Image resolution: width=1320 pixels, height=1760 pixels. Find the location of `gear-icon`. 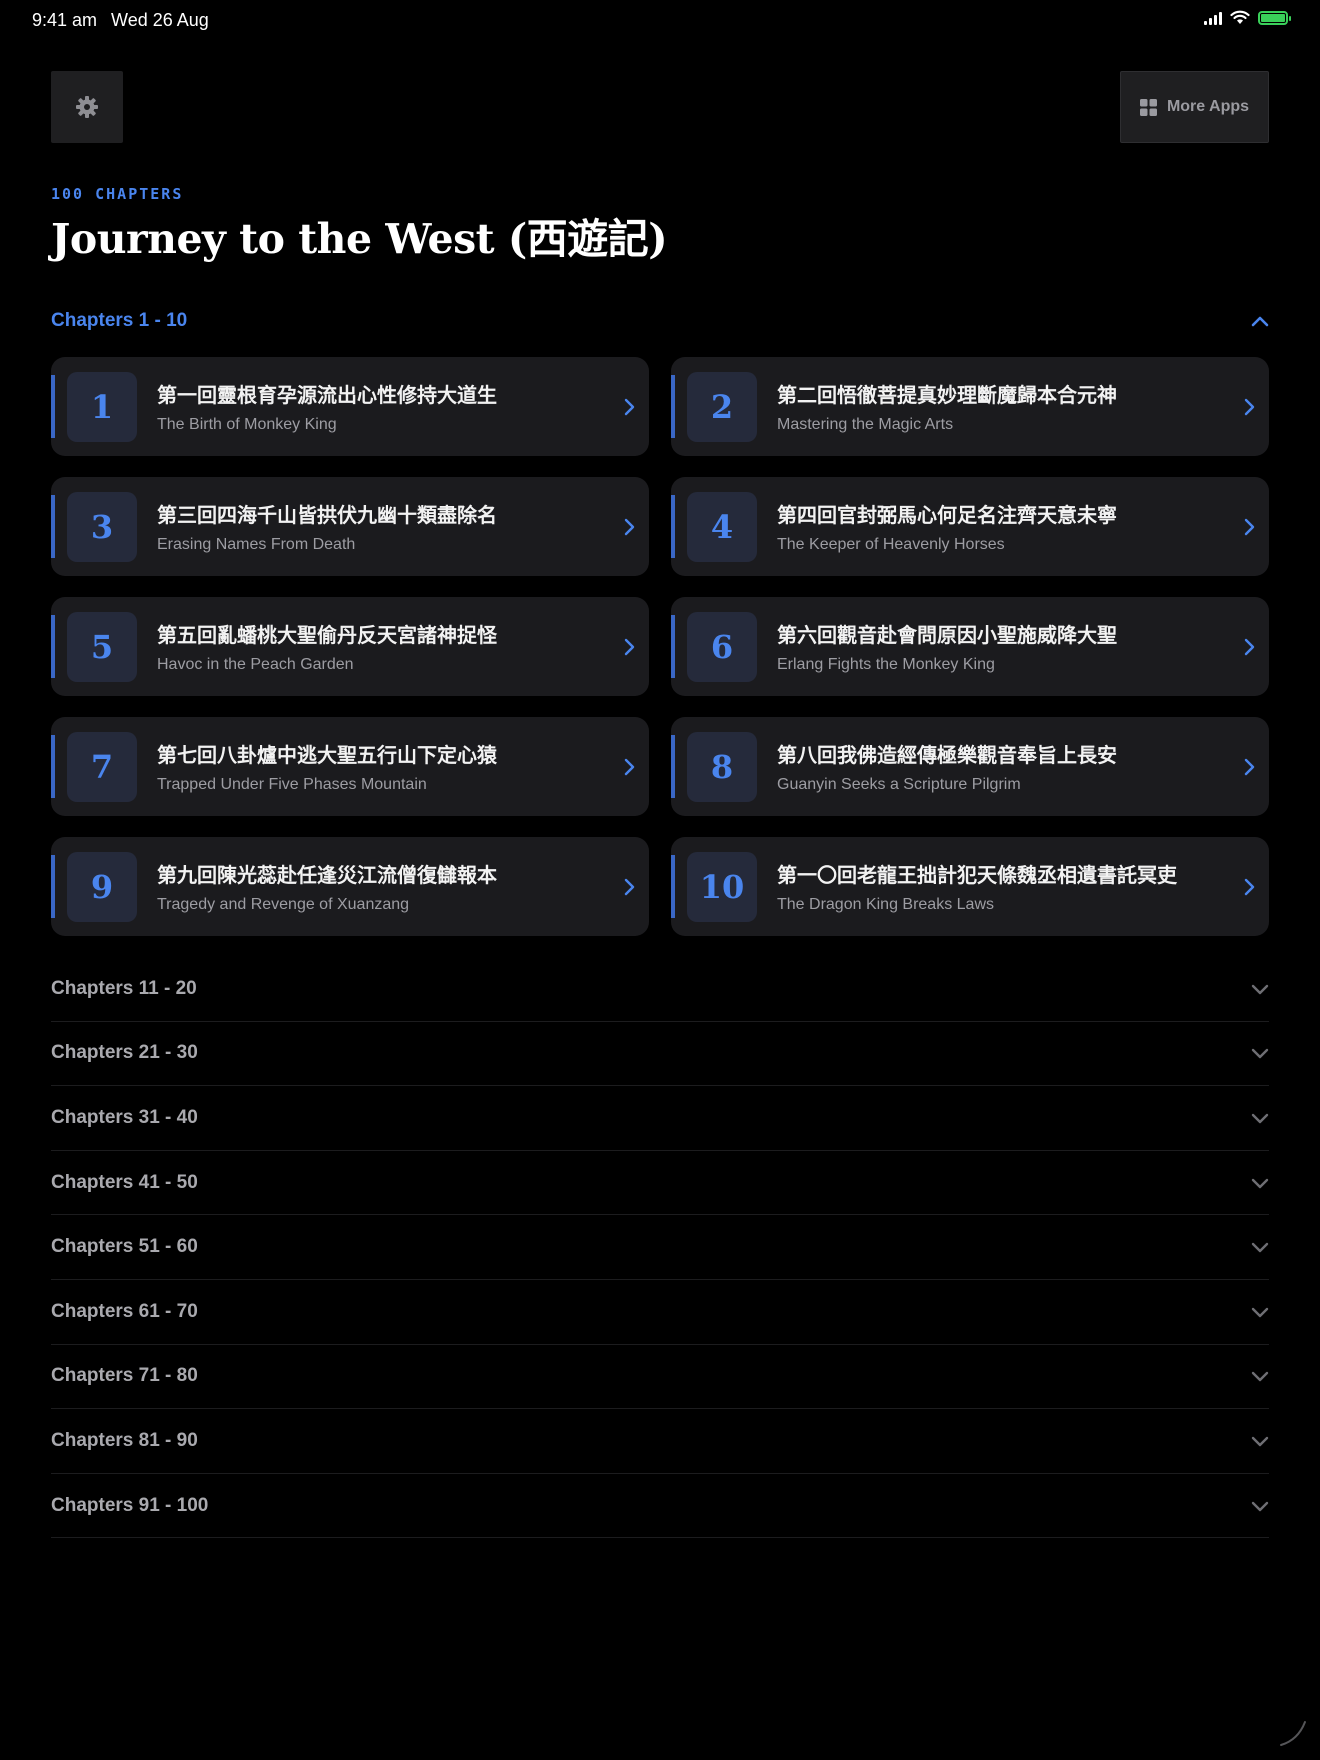

gear-icon is located at coordinates (87, 107).